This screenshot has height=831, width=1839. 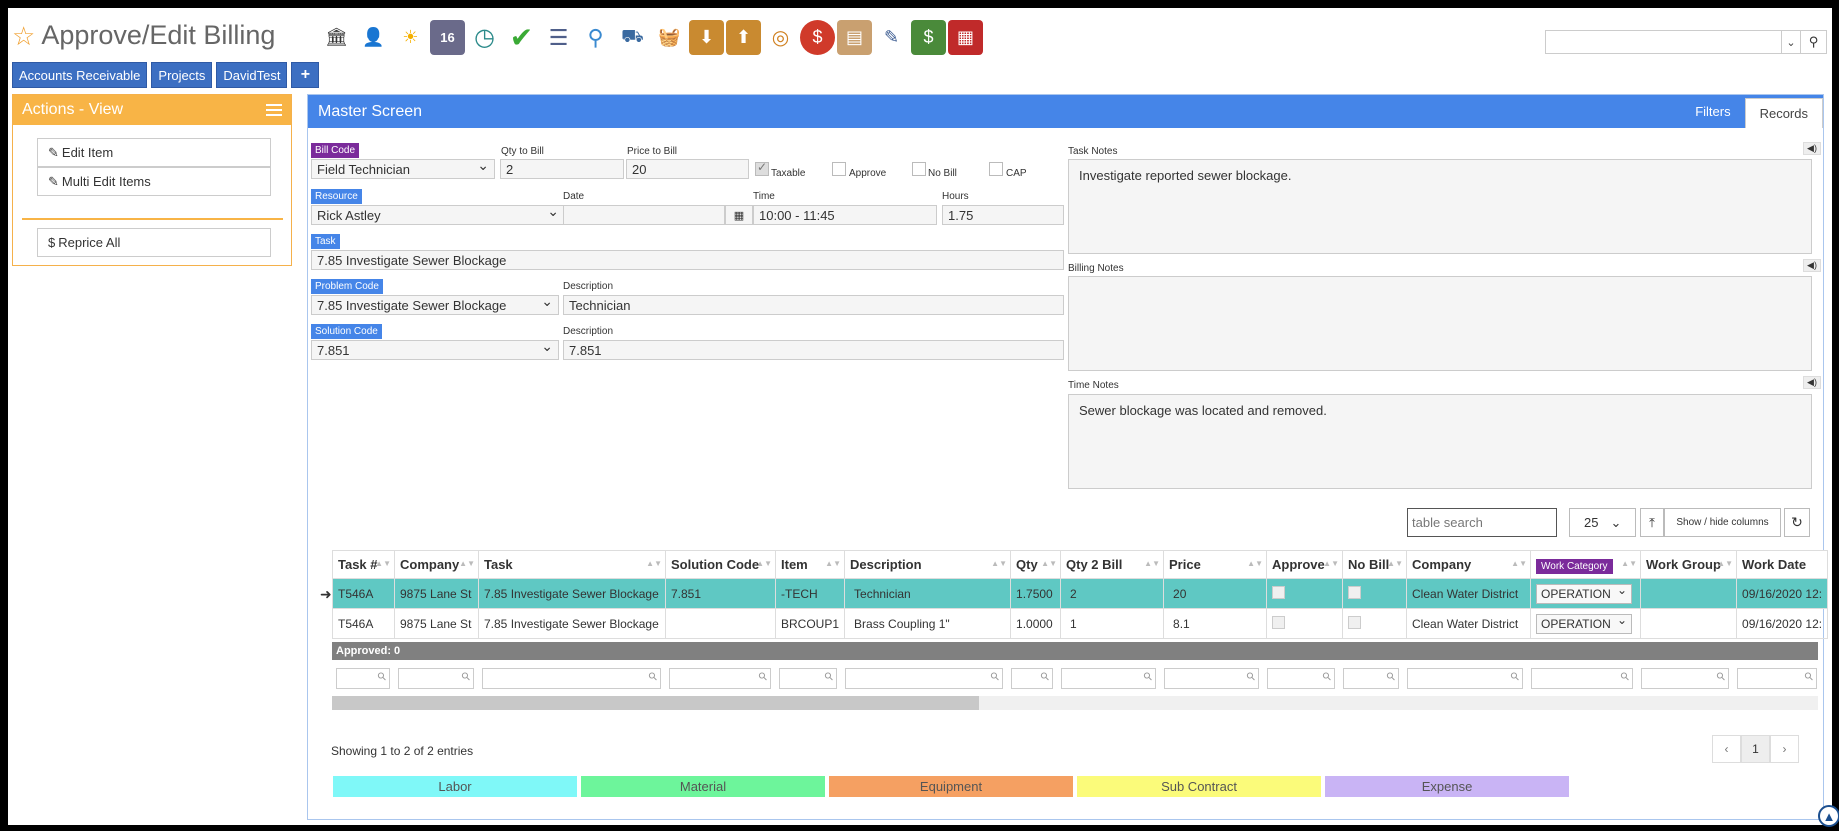 I want to click on scroll-to-top-icon: ▲, so click(x=1828, y=816).